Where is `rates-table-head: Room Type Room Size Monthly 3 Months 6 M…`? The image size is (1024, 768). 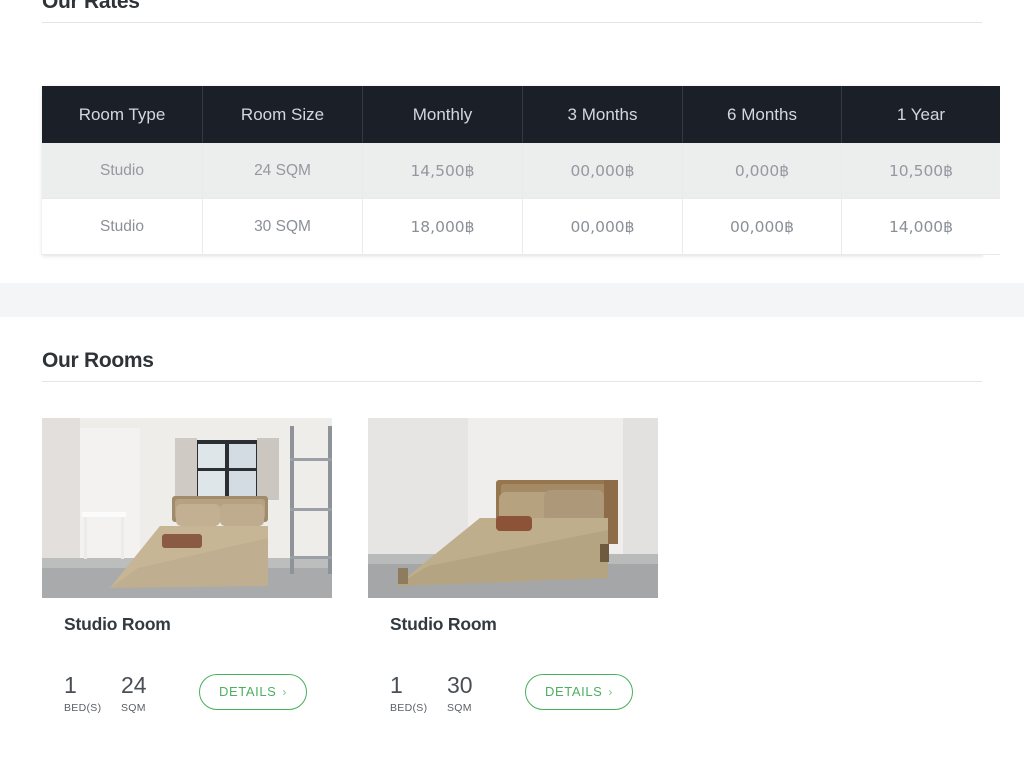
rates-table-head: Room Type Room Size Monthly 3 Months 6 M… is located at coordinates (521, 114).